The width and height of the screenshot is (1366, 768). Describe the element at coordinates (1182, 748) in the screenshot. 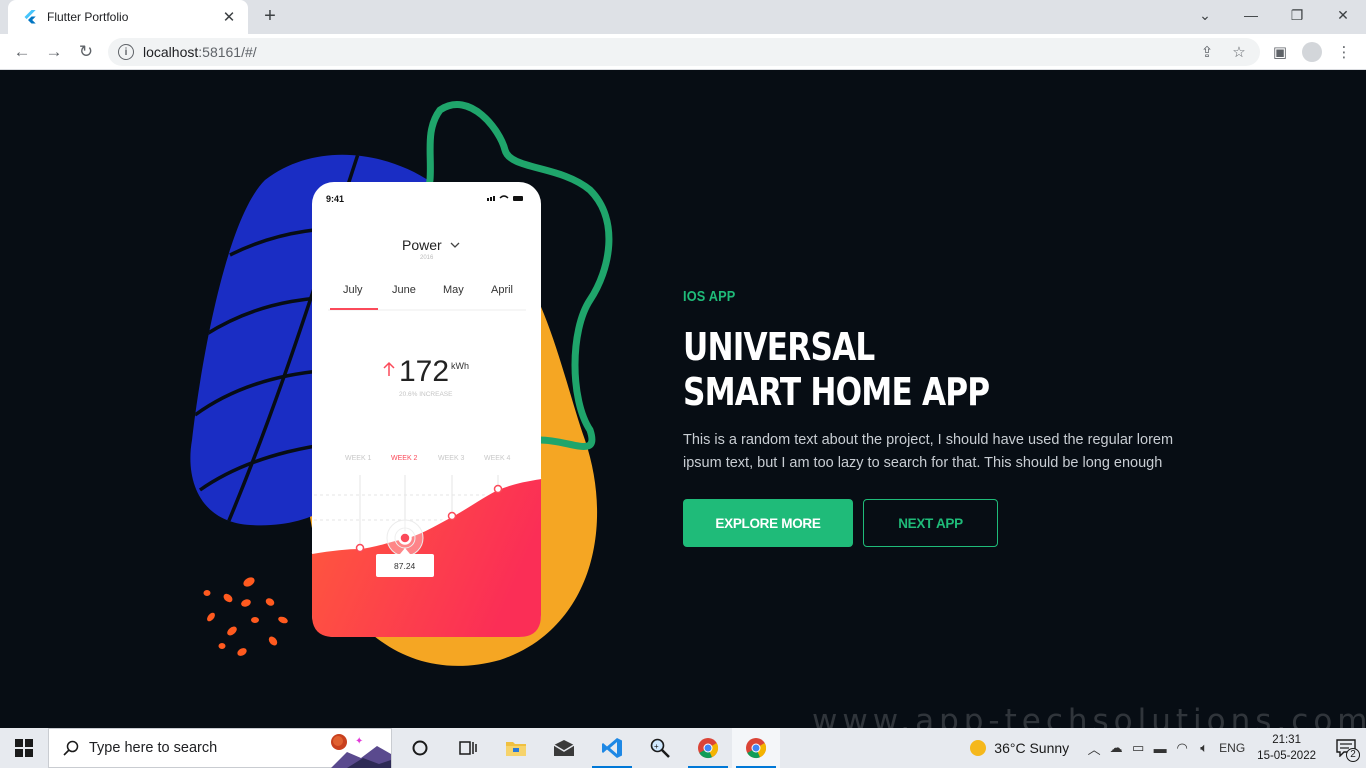

I see `wifi-icon: ◠` at that location.